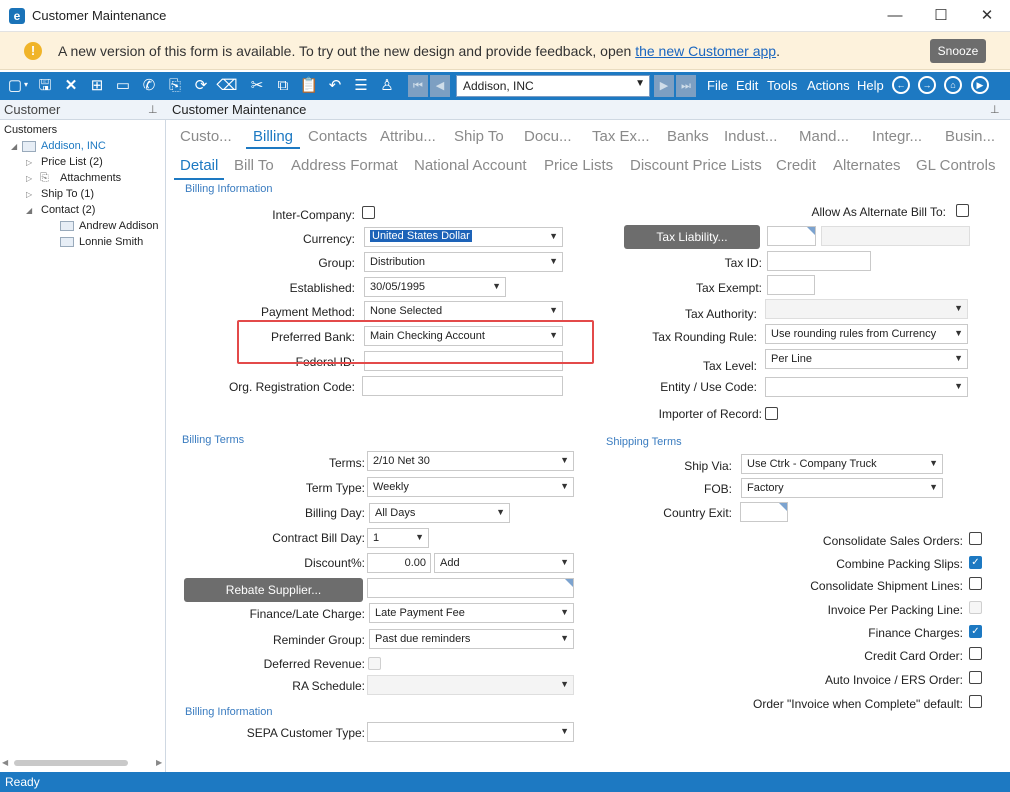  Describe the element at coordinates (975, 631) in the screenshot. I see `finance-charges-checkbox: ✓` at that location.